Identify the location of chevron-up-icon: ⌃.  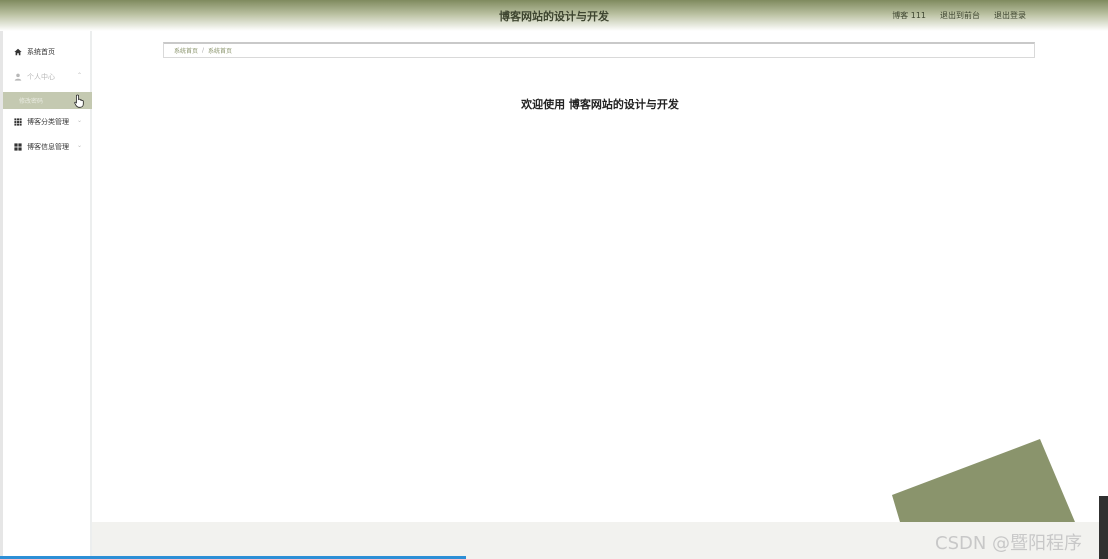
(80, 75).